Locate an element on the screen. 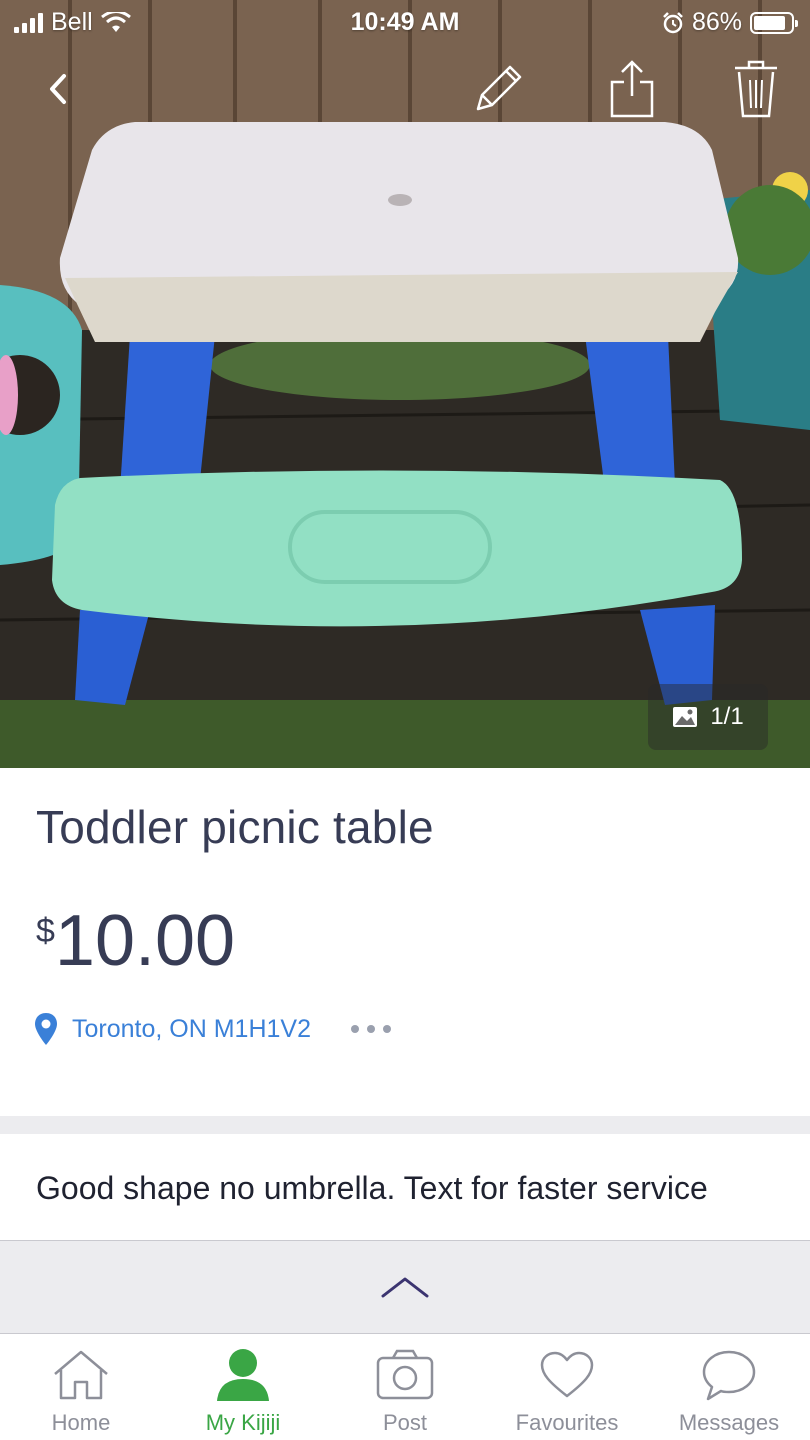 This screenshot has width=810, height=1440. tab-post: Post is located at coordinates (405, 1387).